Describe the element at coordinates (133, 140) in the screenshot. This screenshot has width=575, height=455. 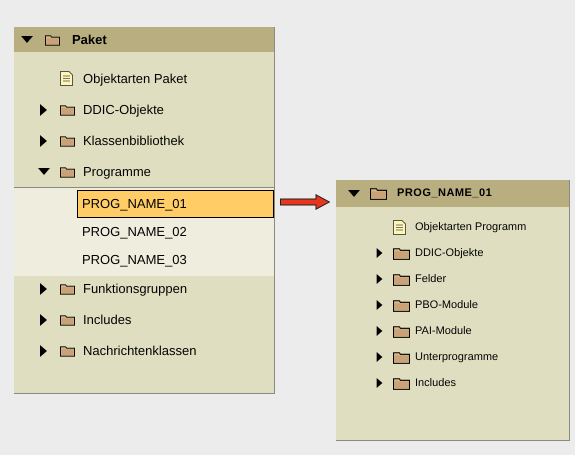
I see `tree-item: Klassenbibliothek` at that location.